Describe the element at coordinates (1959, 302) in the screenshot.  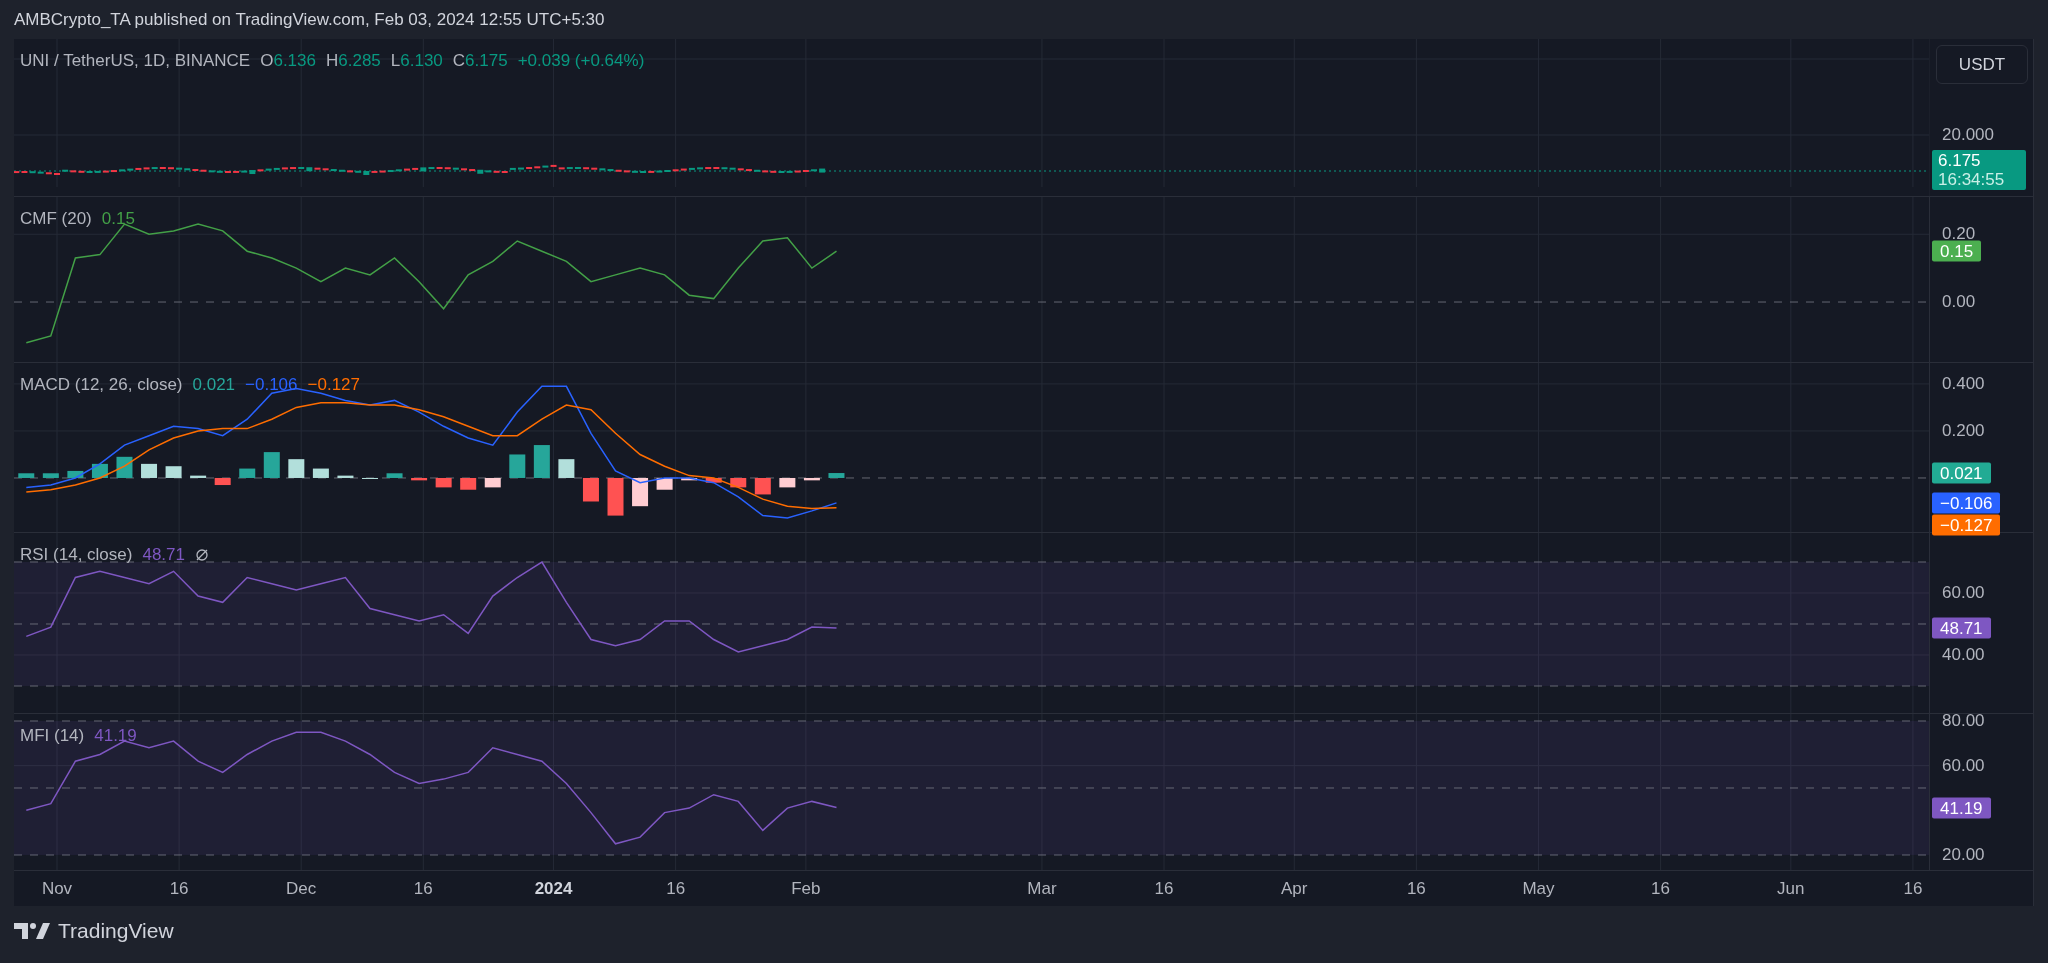
I see `axis-label: 0.00` at that location.